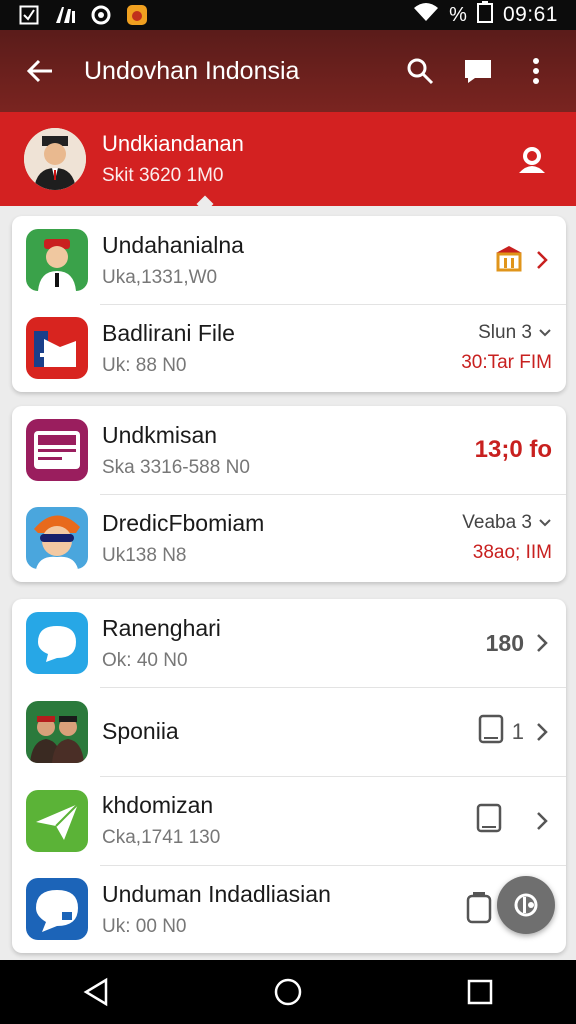  I want to click on battery-icon, so click(484, 15).